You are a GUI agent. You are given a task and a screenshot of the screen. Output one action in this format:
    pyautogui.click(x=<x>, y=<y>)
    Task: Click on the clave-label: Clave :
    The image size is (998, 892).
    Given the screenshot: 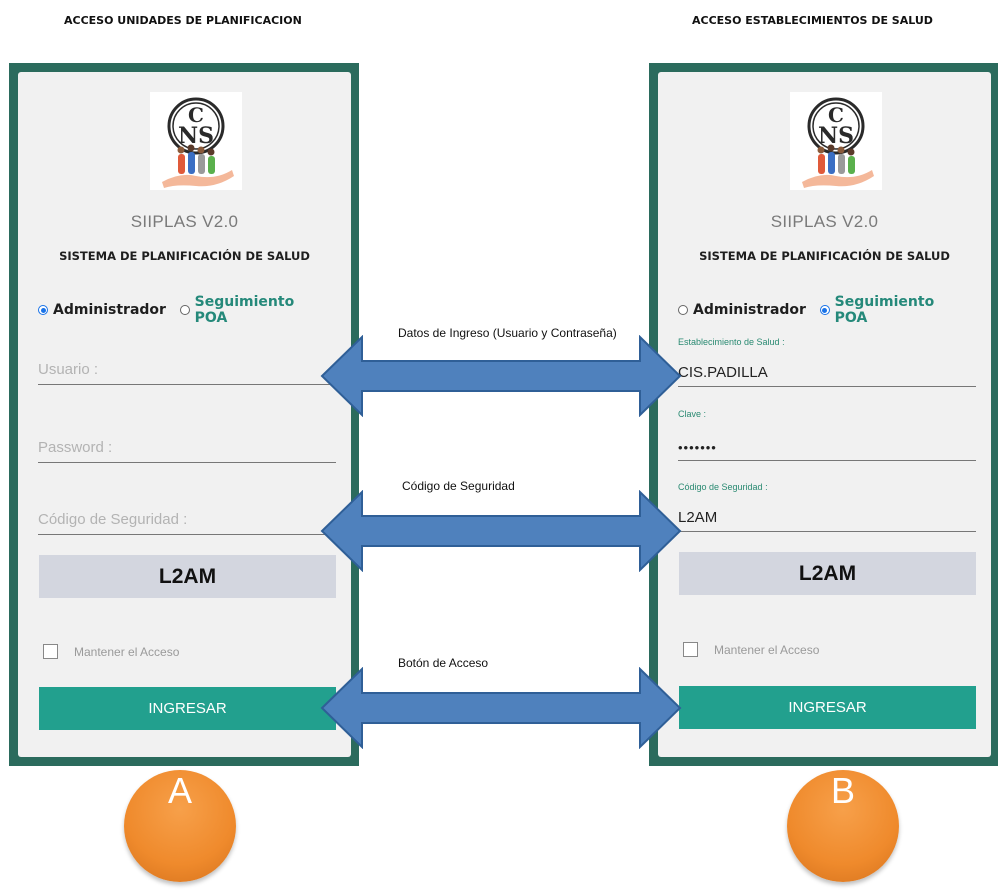 What is the action you would take?
    pyautogui.click(x=692, y=414)
    